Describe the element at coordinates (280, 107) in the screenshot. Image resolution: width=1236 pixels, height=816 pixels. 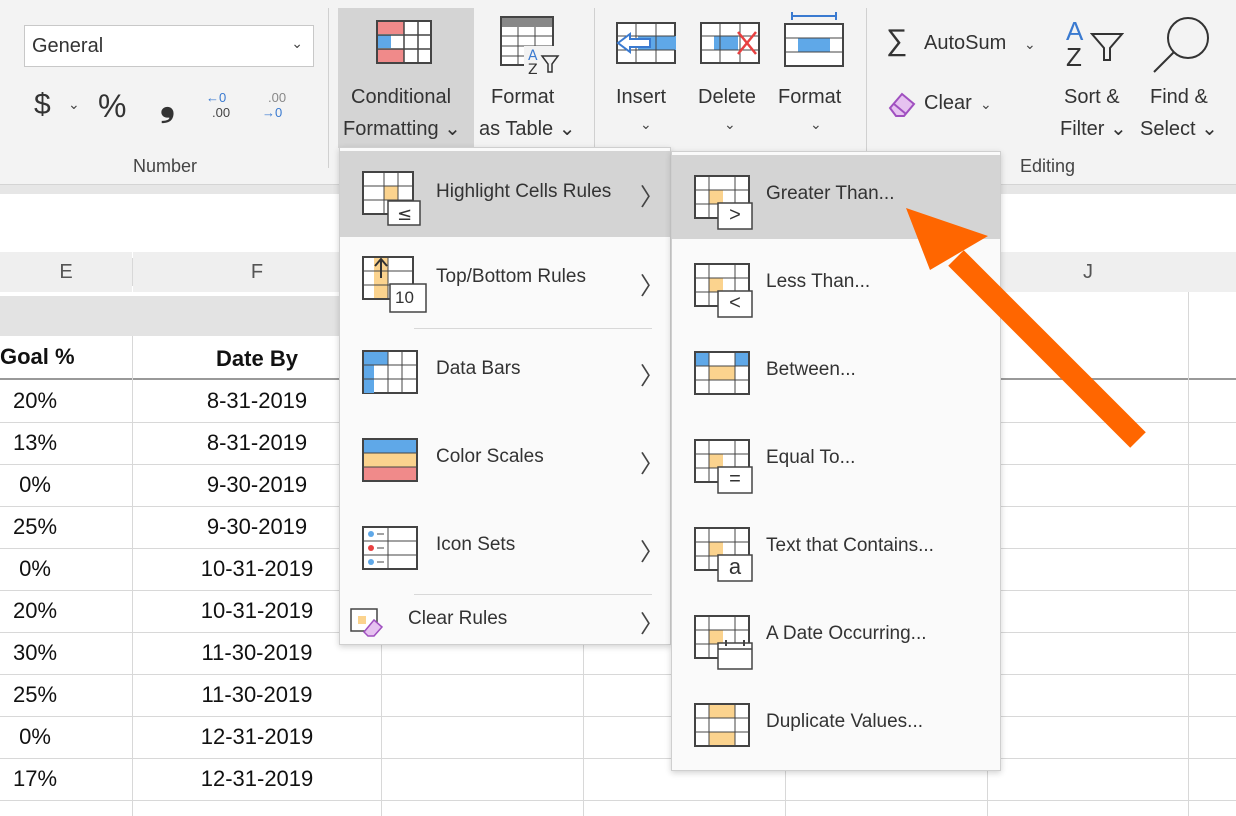
I see `decrease-decimal-button: .00 →0` at that location.